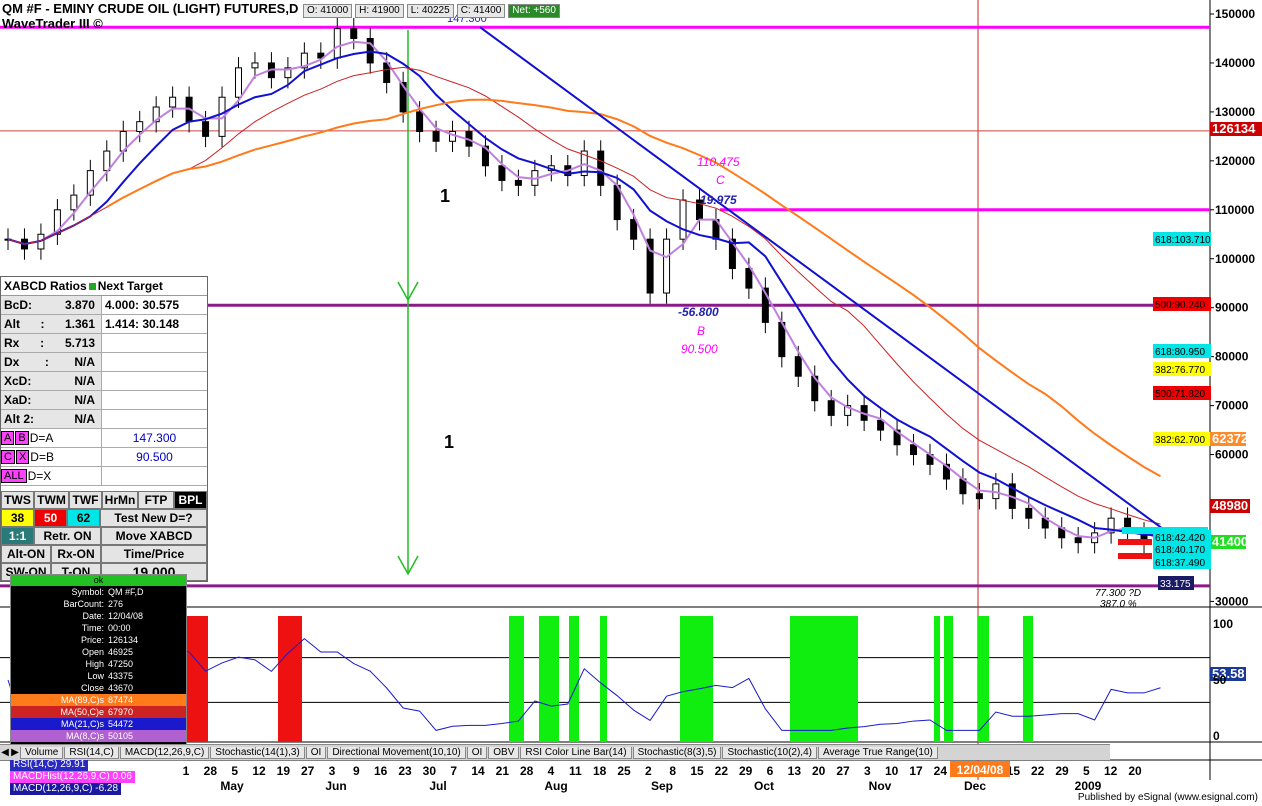 The width and height of the screenshot is (1262, 806). What do you see at coordinates (356, 771) in the screenshot?
I see `x-tick-label: 9` at bounding box center [356, 771].